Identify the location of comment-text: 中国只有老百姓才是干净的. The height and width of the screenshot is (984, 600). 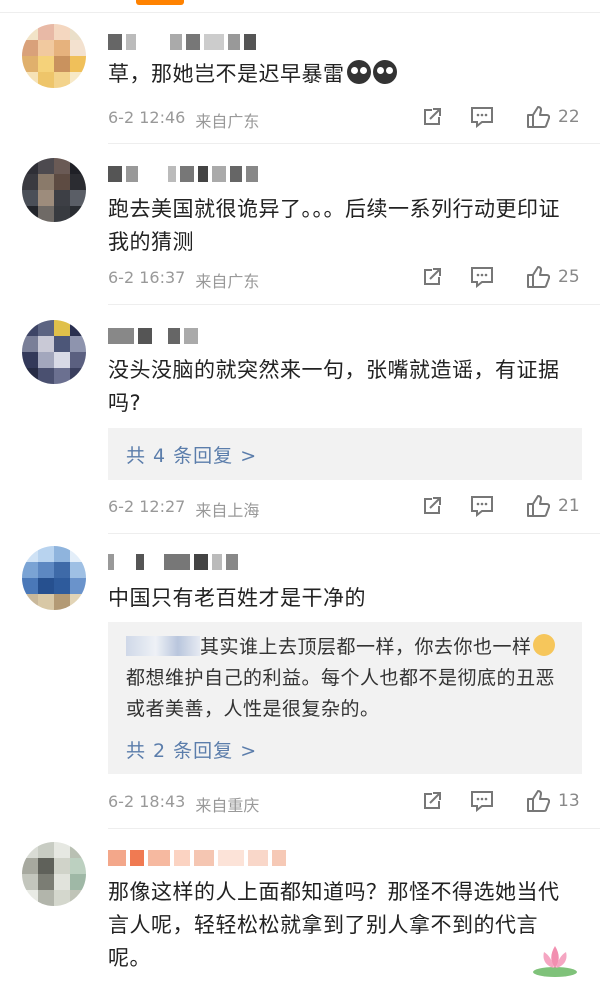
(237, 598).